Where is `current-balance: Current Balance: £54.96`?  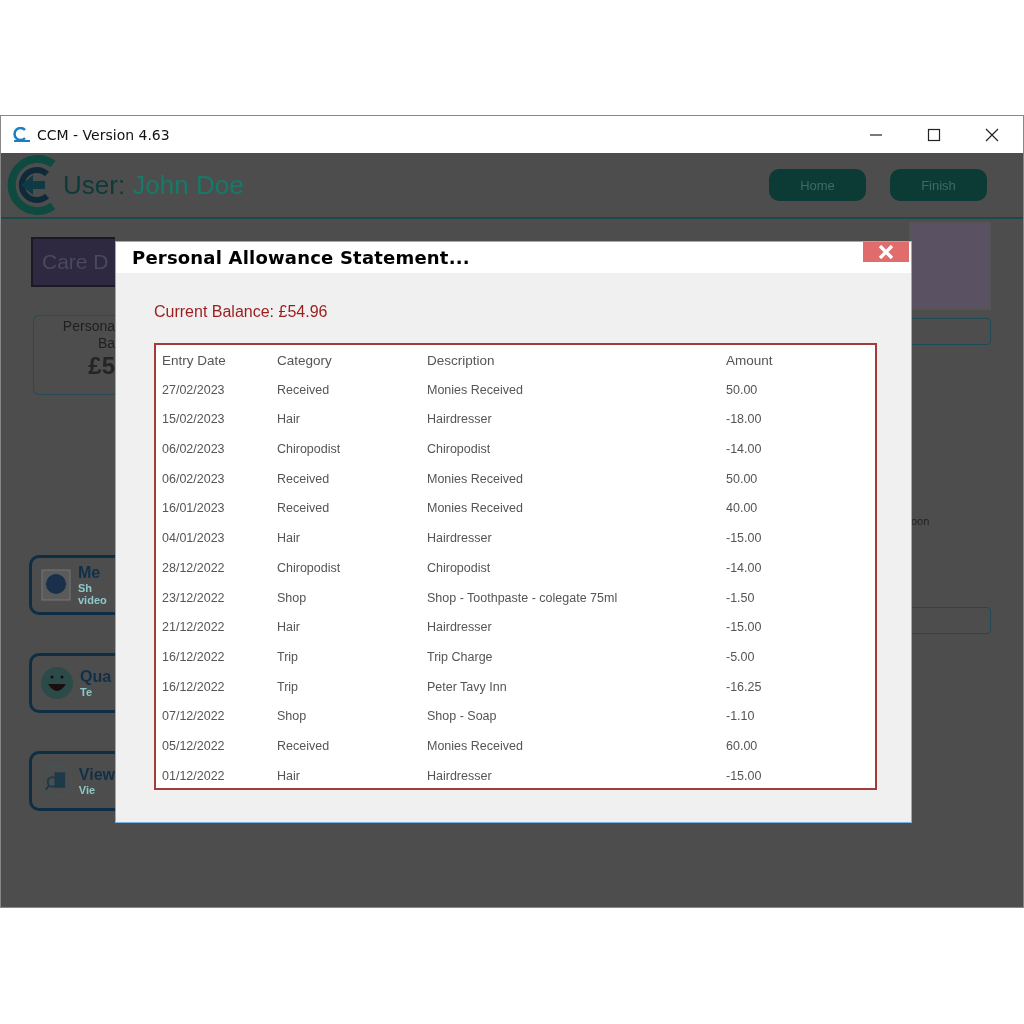
current-balance: Current Balance: £54.96 is located at coordinates (241, 312).